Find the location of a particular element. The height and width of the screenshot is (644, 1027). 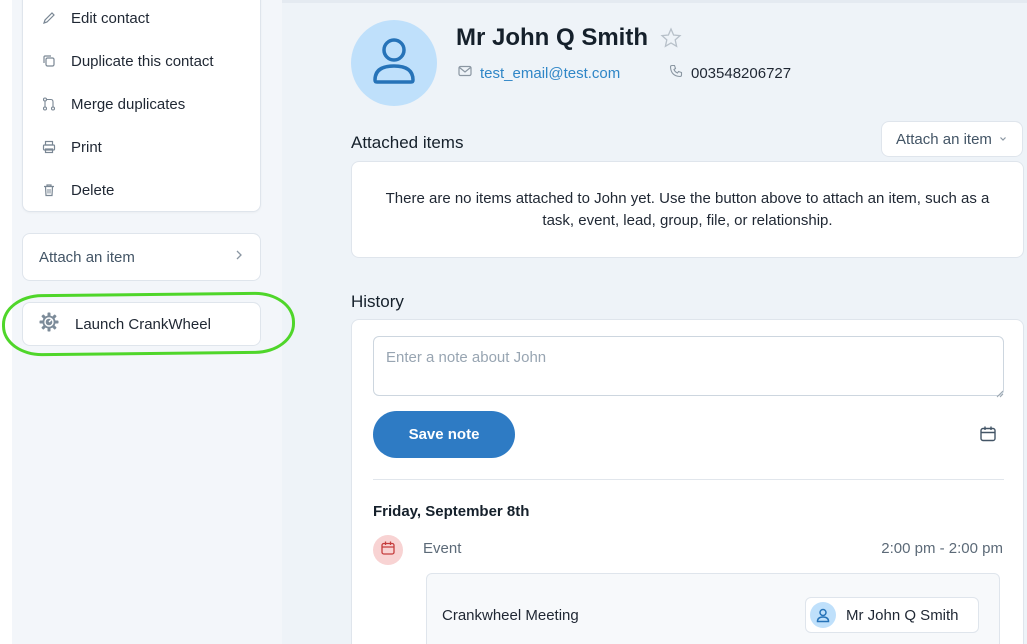

event-time: 2:00 pm - 2:00 pm is located at coordinates (942, 548).